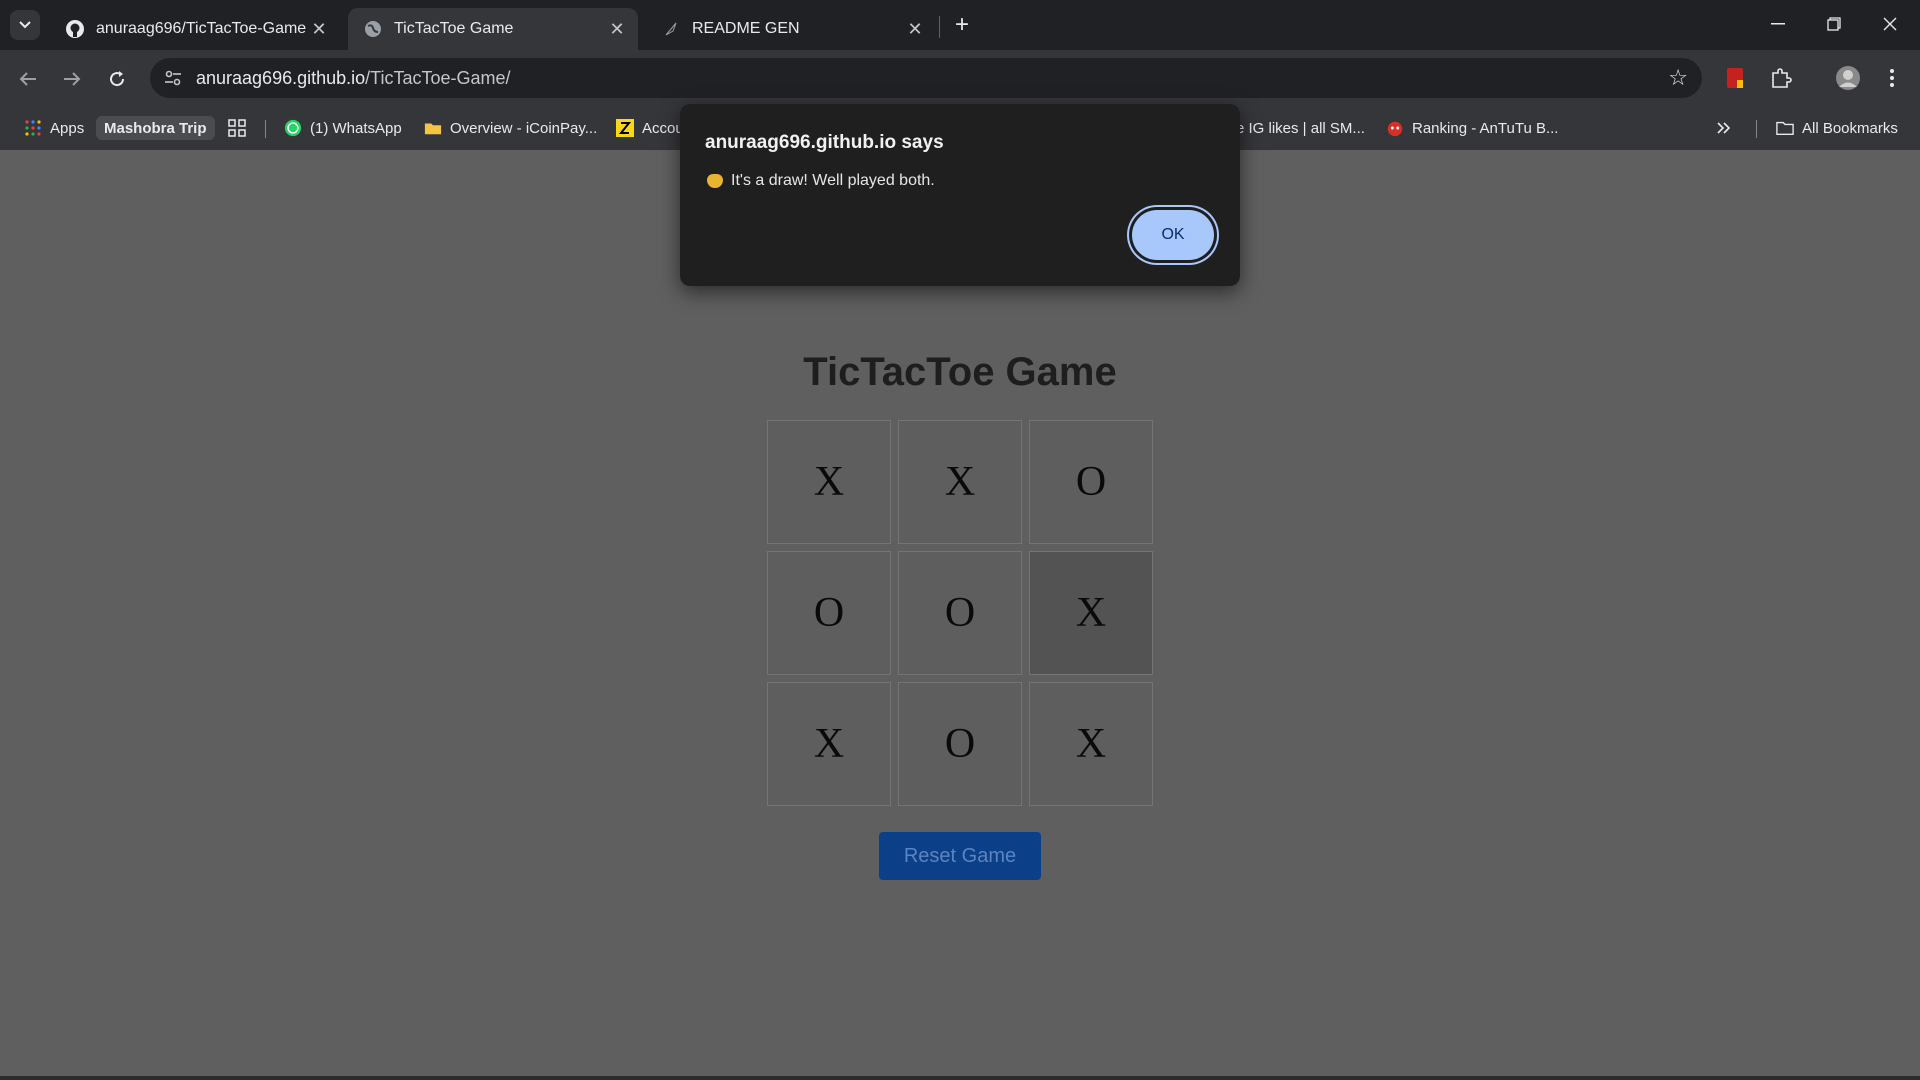 This screenshot has width=1920, height=1080. Describe the element at coordinates (201, 28) in the screenshot. I see `tab-title: anuraag696/TicTacToe-Game` at that location.